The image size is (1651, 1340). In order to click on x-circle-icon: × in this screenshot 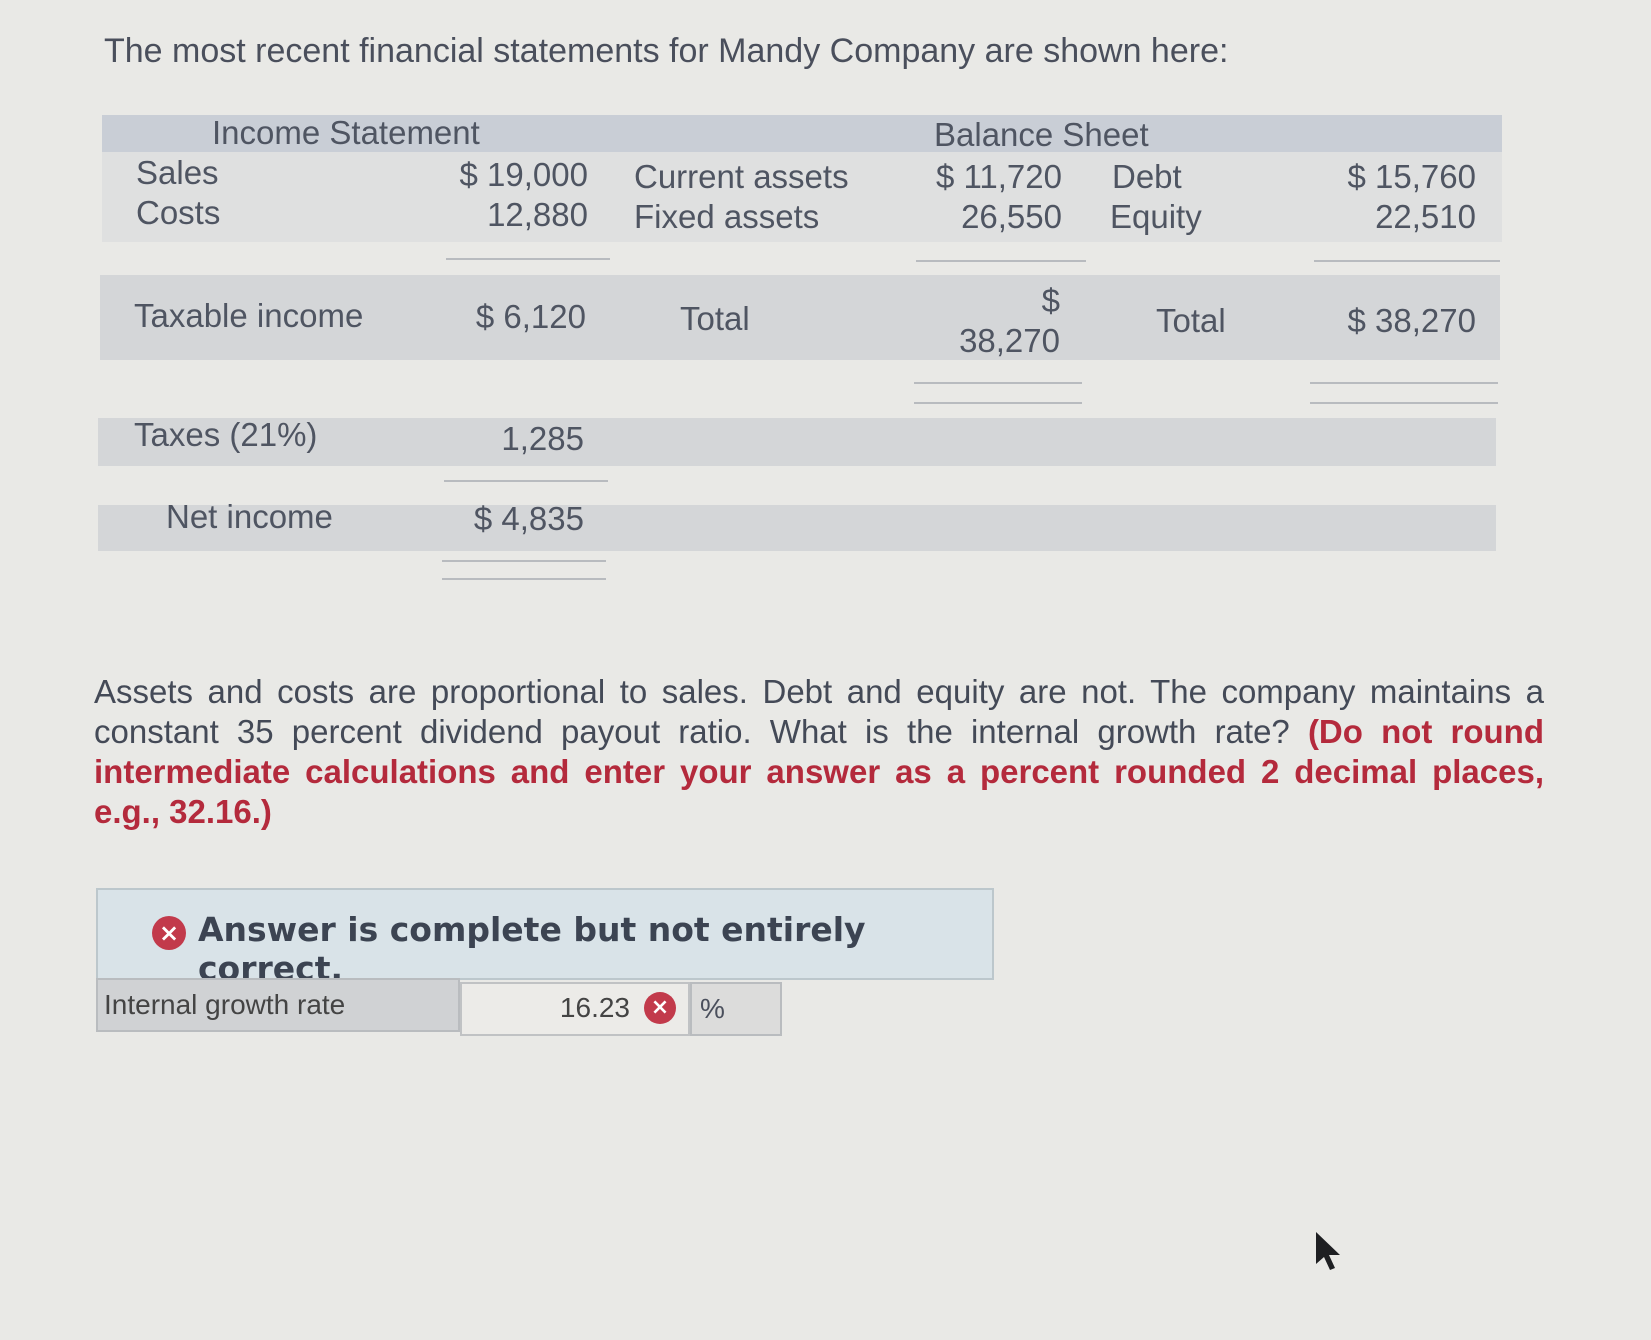, I will do `click(169, 933)`.